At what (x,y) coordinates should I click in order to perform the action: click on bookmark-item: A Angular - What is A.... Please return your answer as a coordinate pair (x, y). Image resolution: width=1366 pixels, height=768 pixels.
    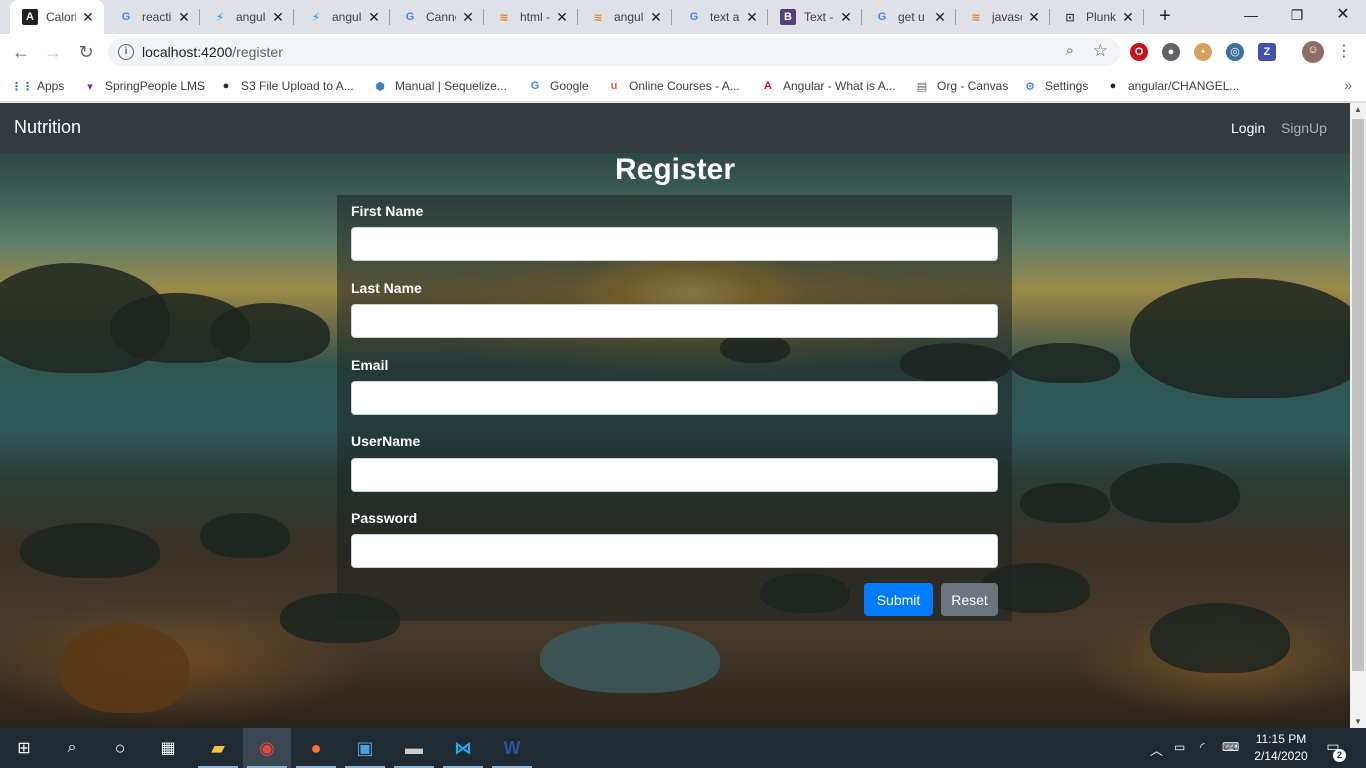
    Looking at the image, I should click on (828, 86).